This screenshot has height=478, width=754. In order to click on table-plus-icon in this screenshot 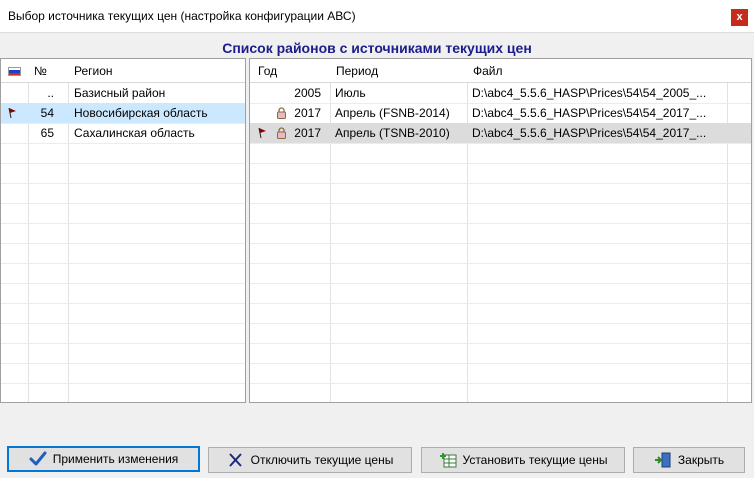, I will do `click(448, 460)`.